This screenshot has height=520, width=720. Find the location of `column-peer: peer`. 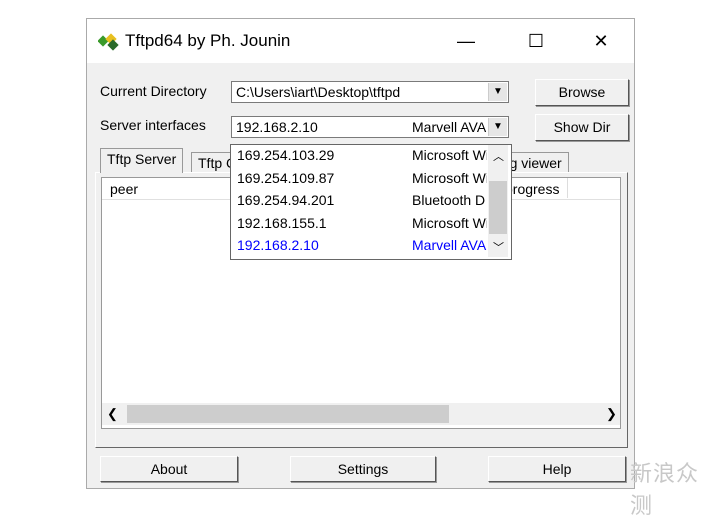

column-peer: peer is located at coordinates (124, 189).